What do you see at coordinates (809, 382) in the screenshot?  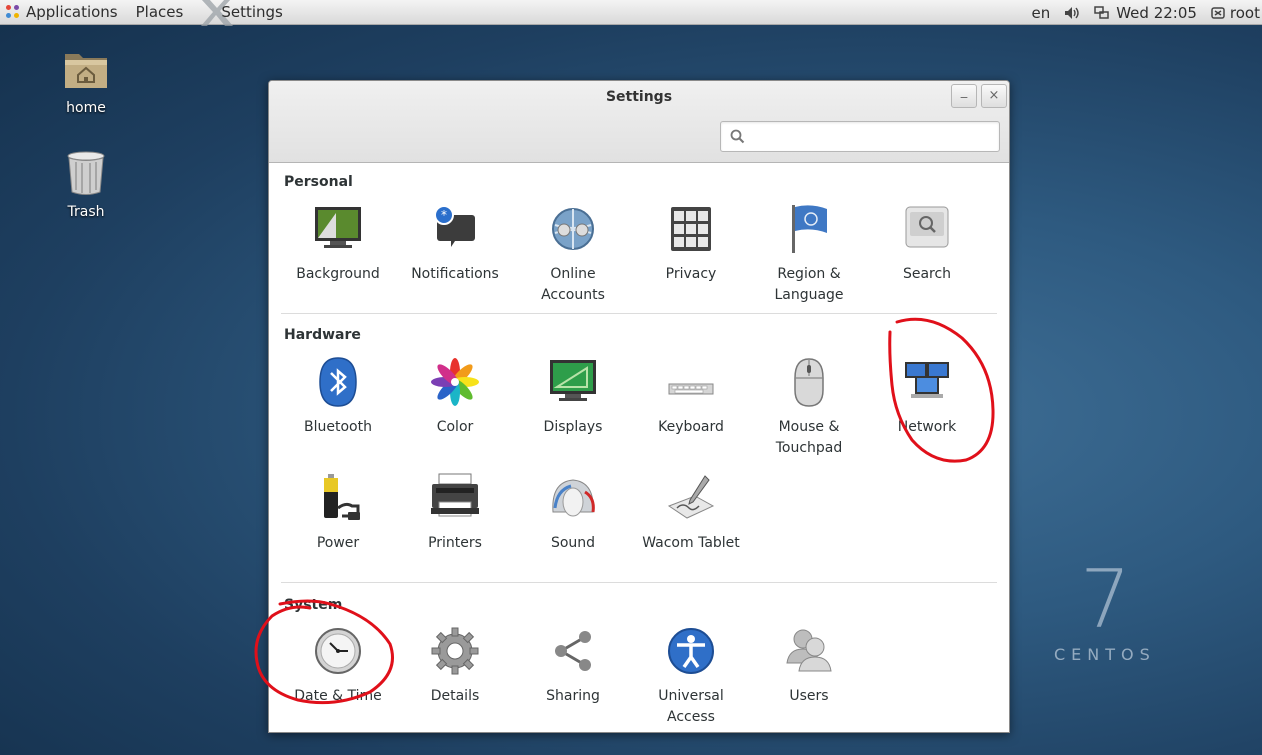 I see `mouse-icon` at bounding box center [809, 382].